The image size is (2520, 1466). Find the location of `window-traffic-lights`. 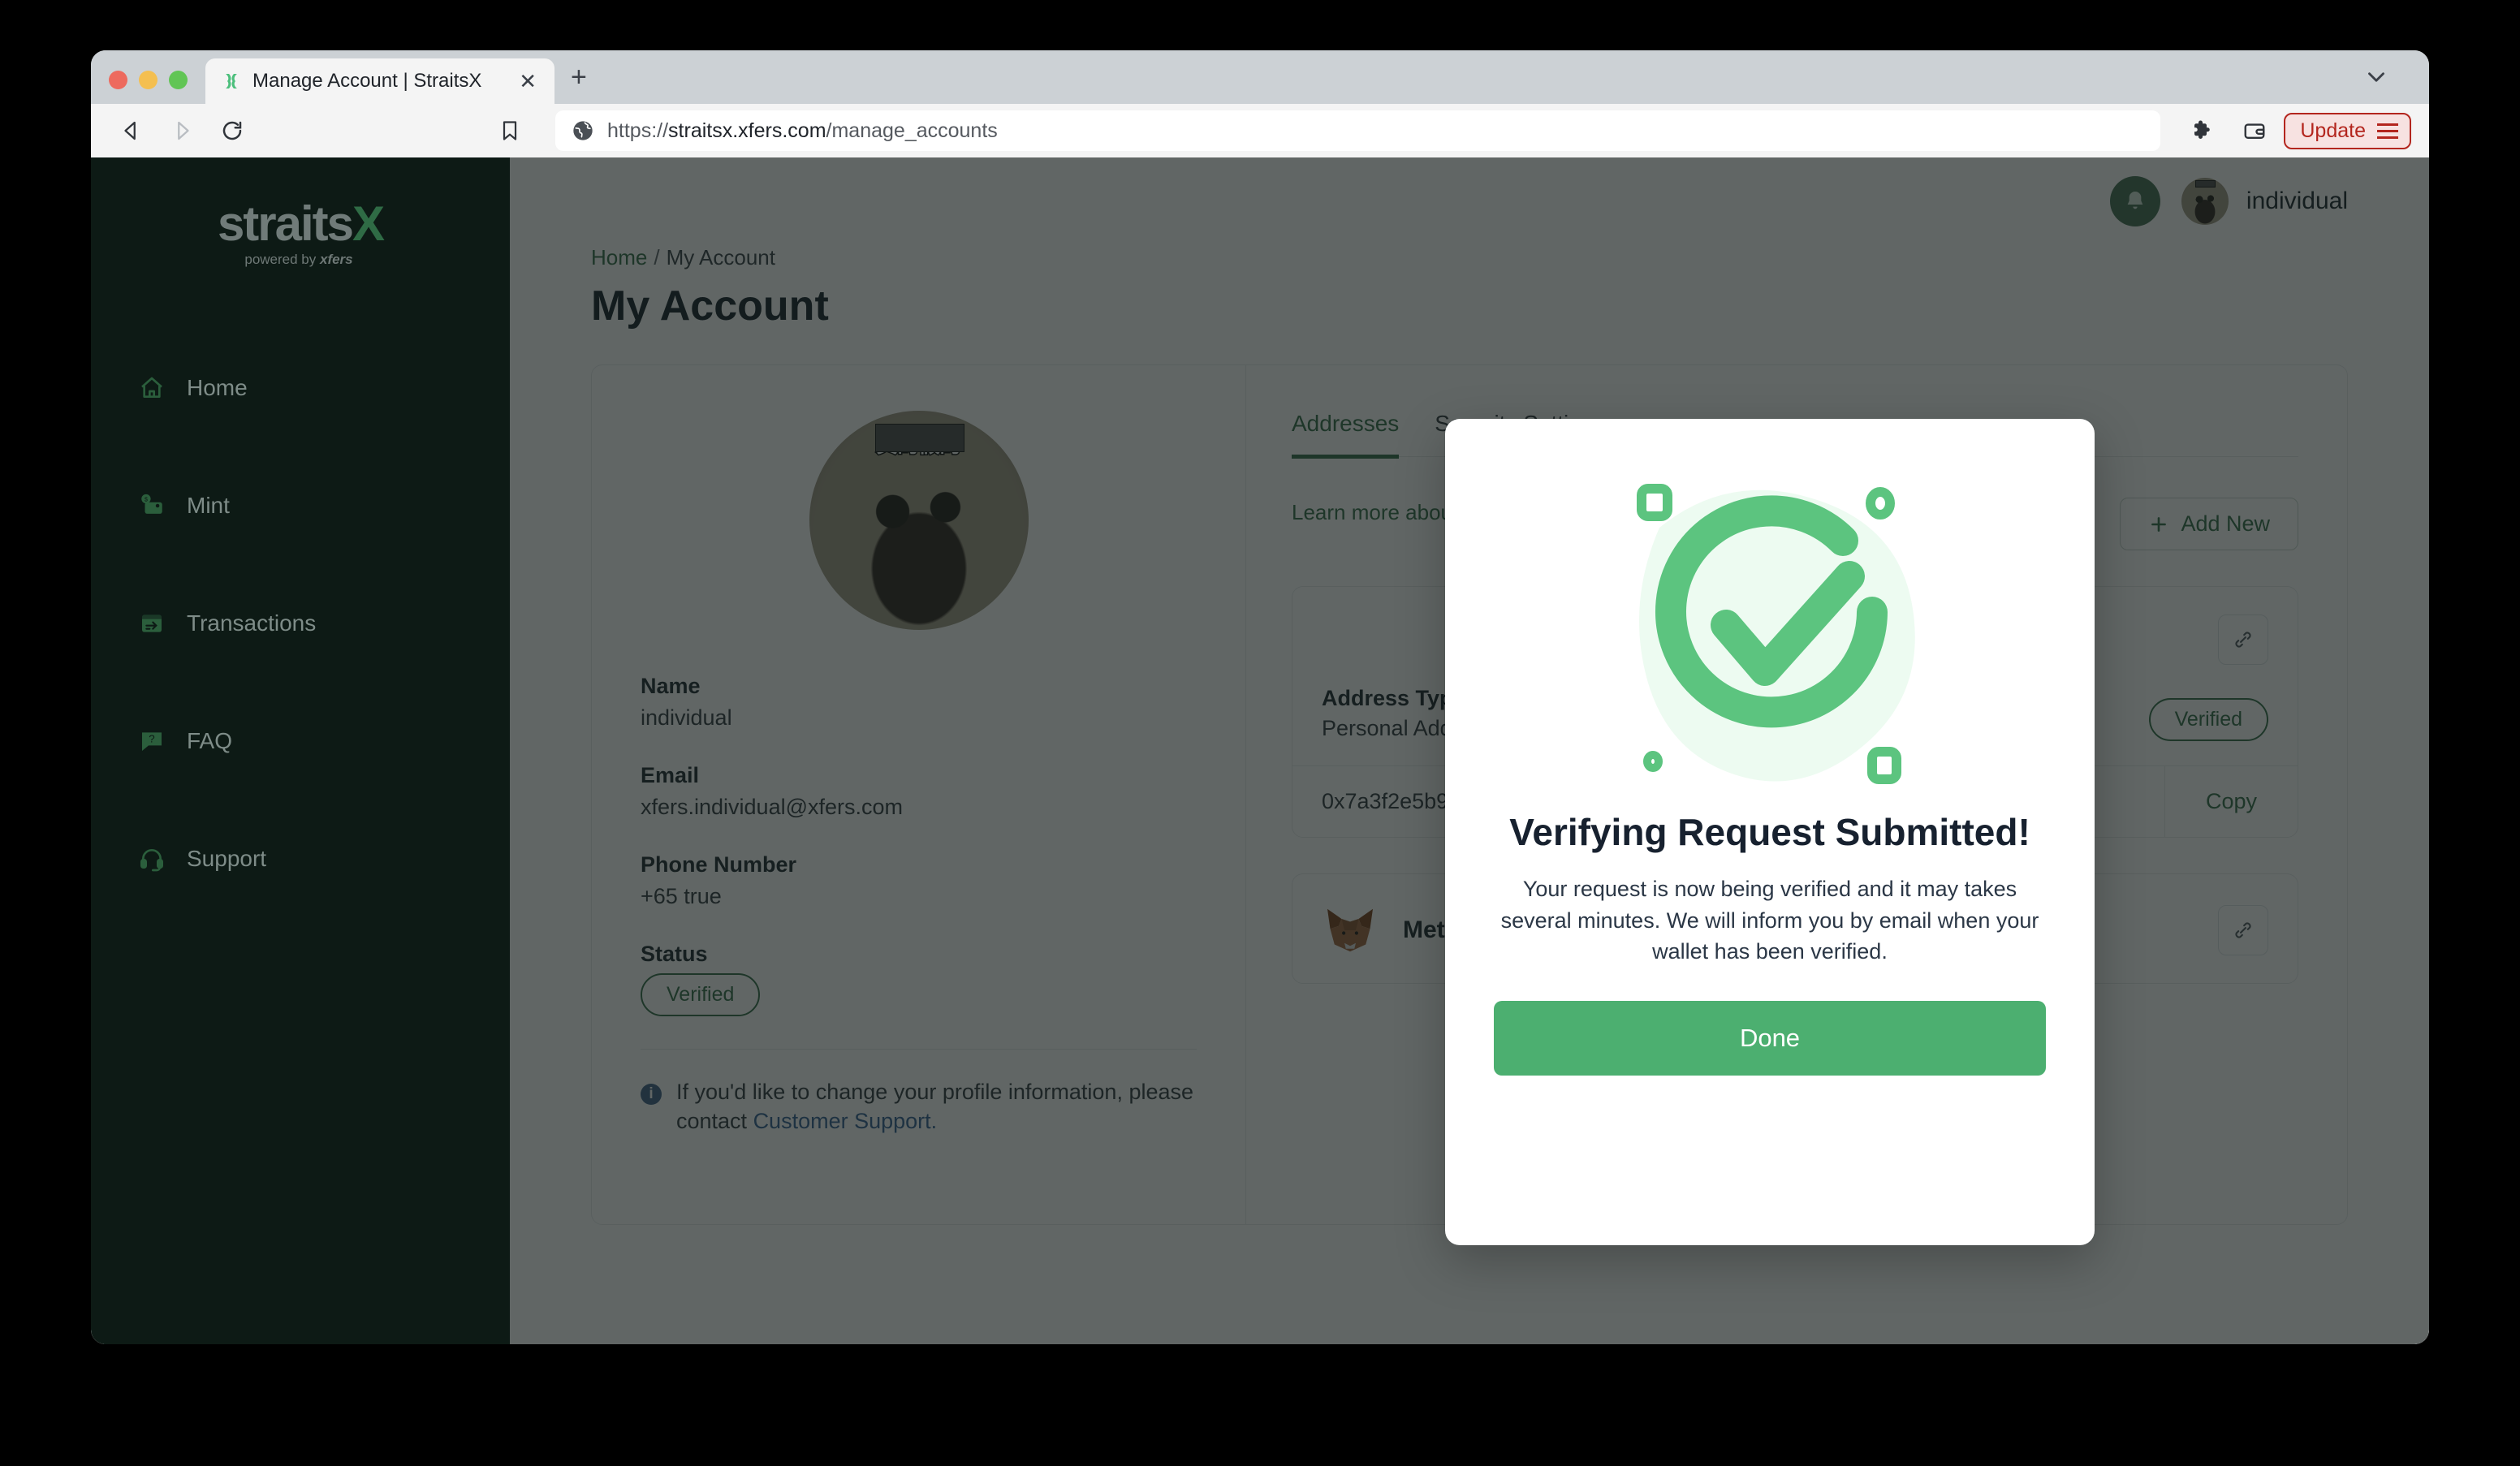

window-traffic-lights is located at coordinates (148, 87).